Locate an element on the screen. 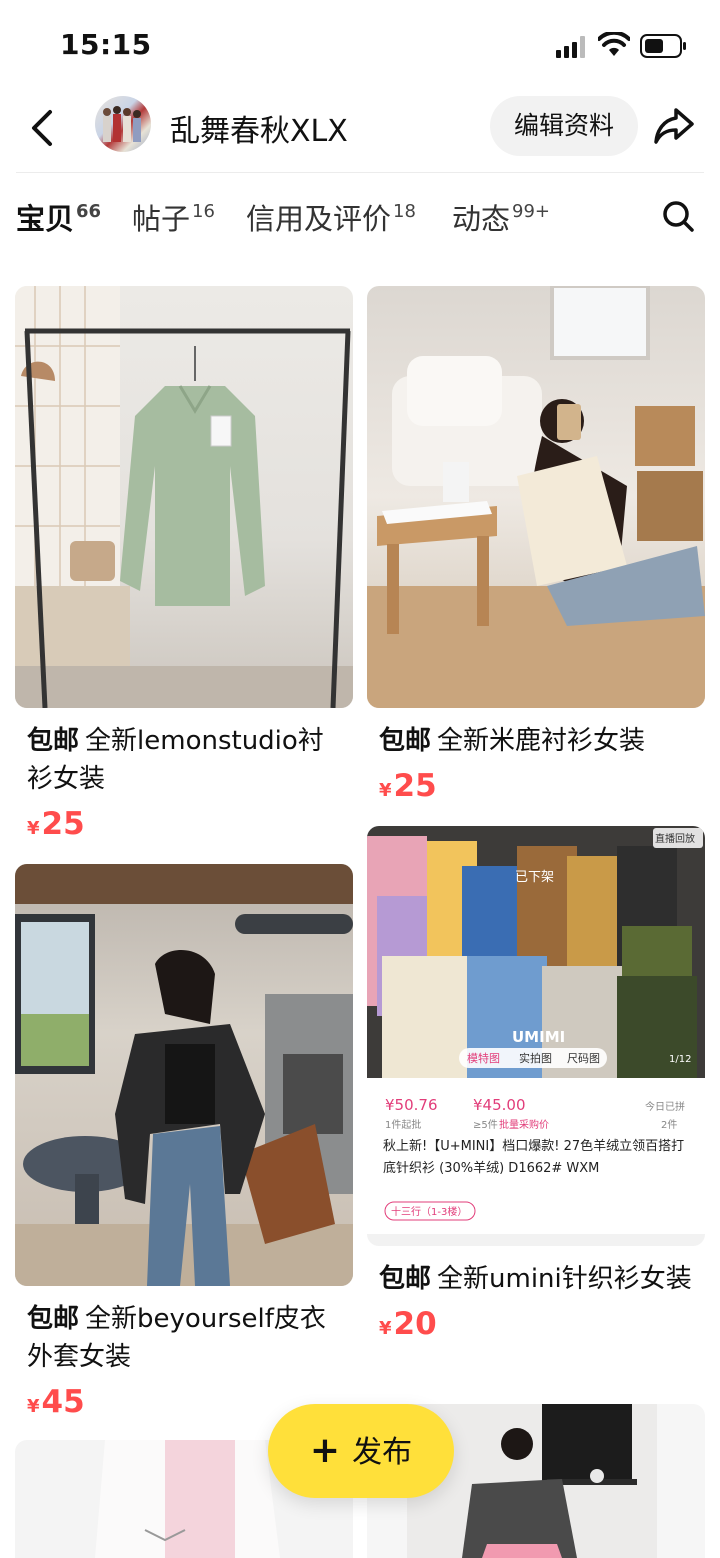  share-icon is located at coordinates (674, 126).